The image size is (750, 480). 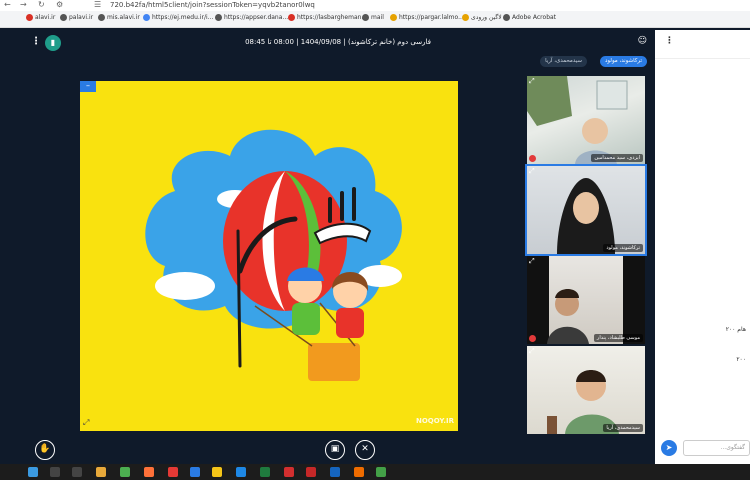 What do you see at coordinates (41, 5) in the screenshot?
I see `reload-icon: ↻` at bounding box center [41, 5].